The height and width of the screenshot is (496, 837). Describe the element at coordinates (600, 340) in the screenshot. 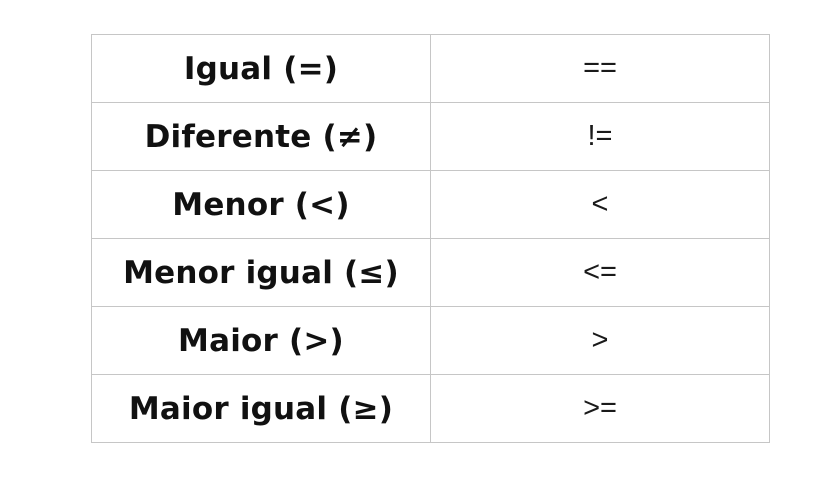

I see `operator-symbol-cell: >` at that location.